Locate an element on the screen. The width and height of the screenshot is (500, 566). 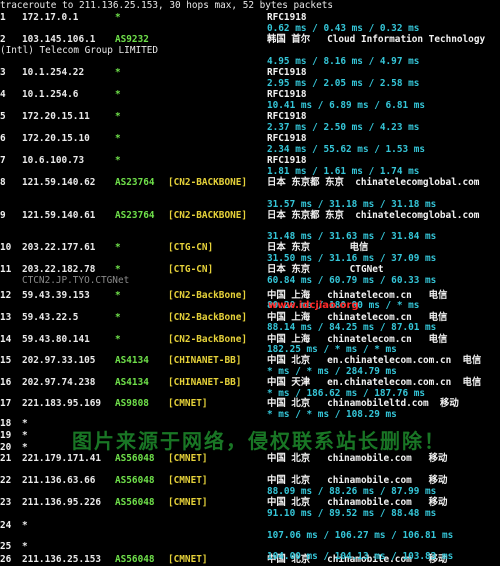
hop-row: 7 10.6.100.73 * RFC1918 is located at coordinates (250, 161).